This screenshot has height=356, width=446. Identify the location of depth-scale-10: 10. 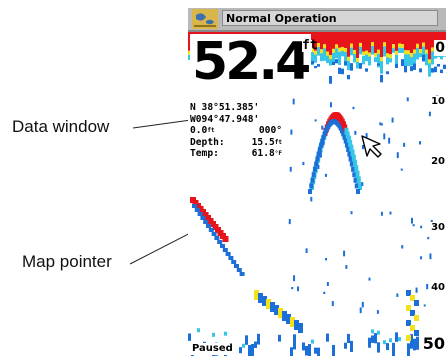
(438, 101).